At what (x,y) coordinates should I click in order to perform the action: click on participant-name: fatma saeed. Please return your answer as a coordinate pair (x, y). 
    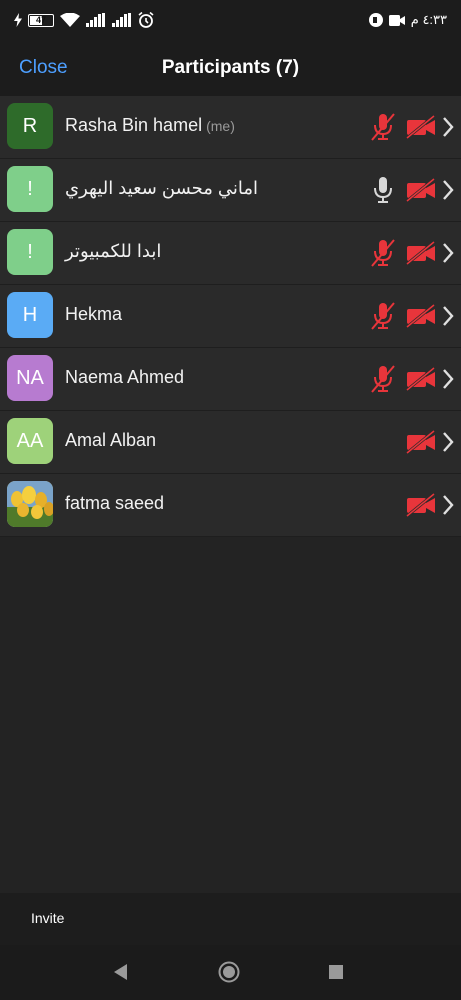
    Looking at the image, I should click on (114, 503).